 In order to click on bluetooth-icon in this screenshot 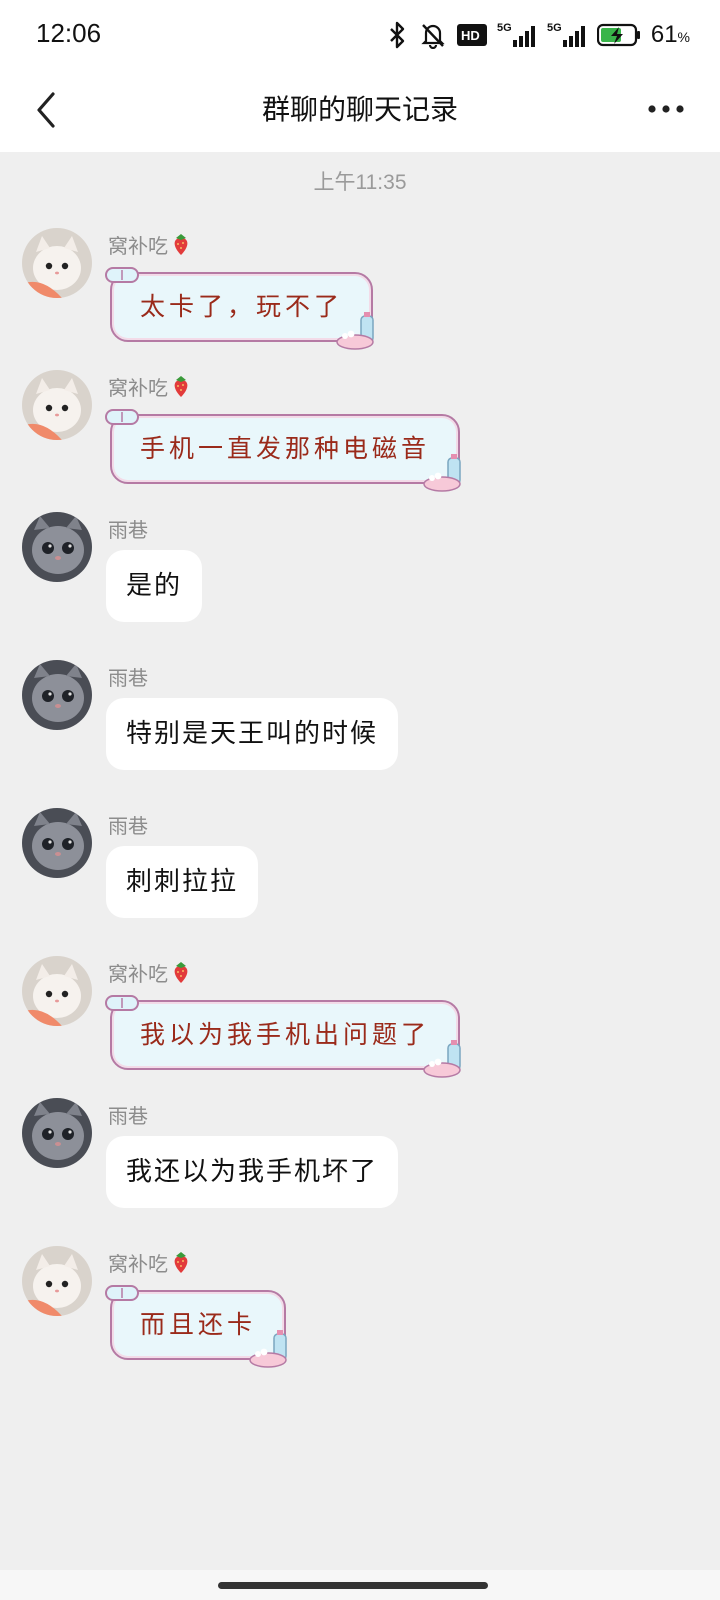, I will do `click(397, 35)`.